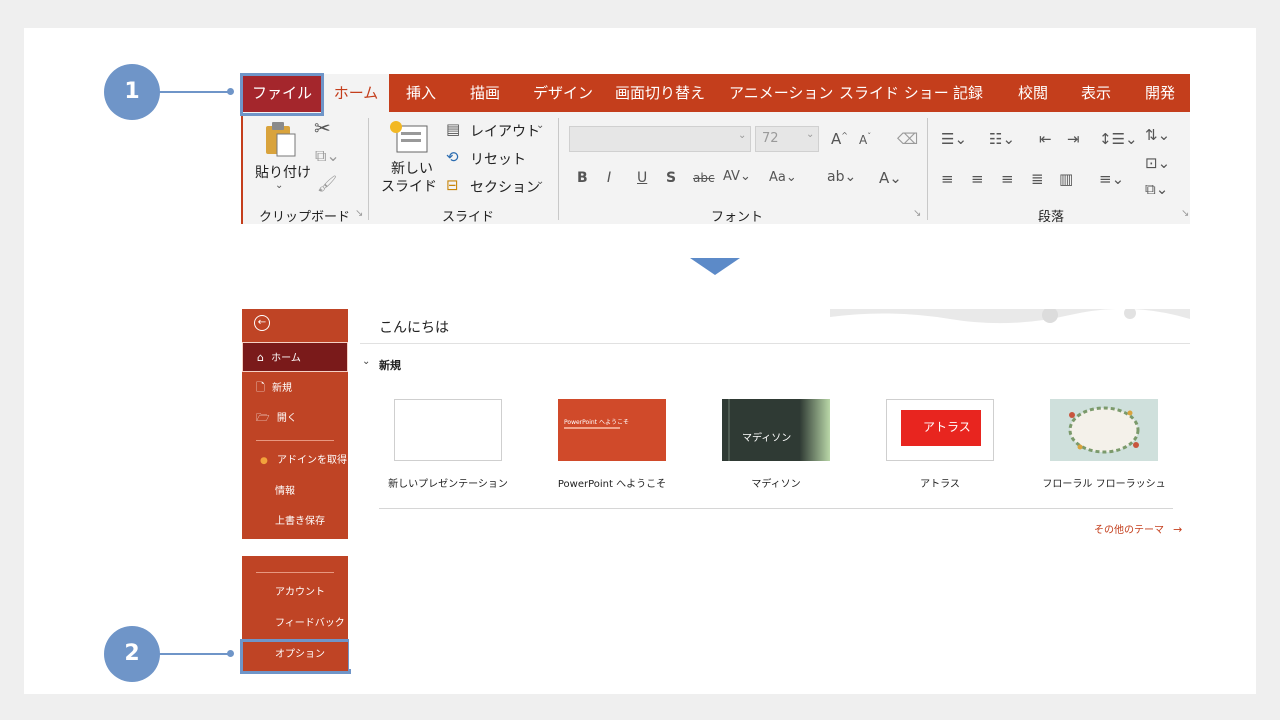  What do you see at coordinates (327, 156) in the screenshot?
I see `copy-icon: ⧉⌄` at bounding box center [327, 156].